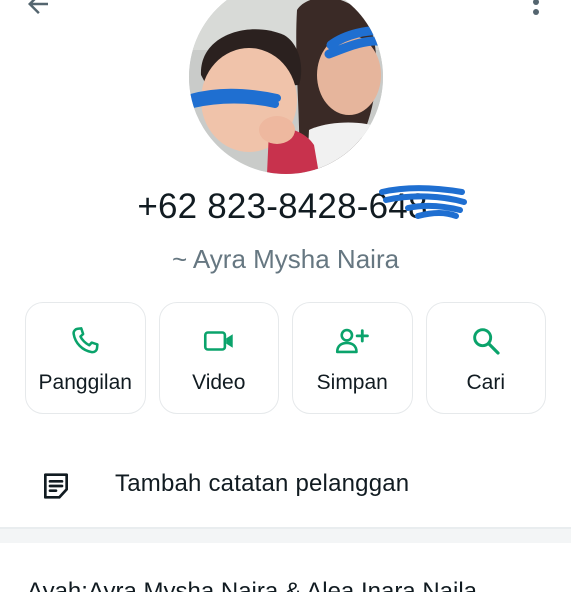 The height and width of the screenshot is (592, 571). I want to click on save-contact-button: Simpan, so click(352, 358).